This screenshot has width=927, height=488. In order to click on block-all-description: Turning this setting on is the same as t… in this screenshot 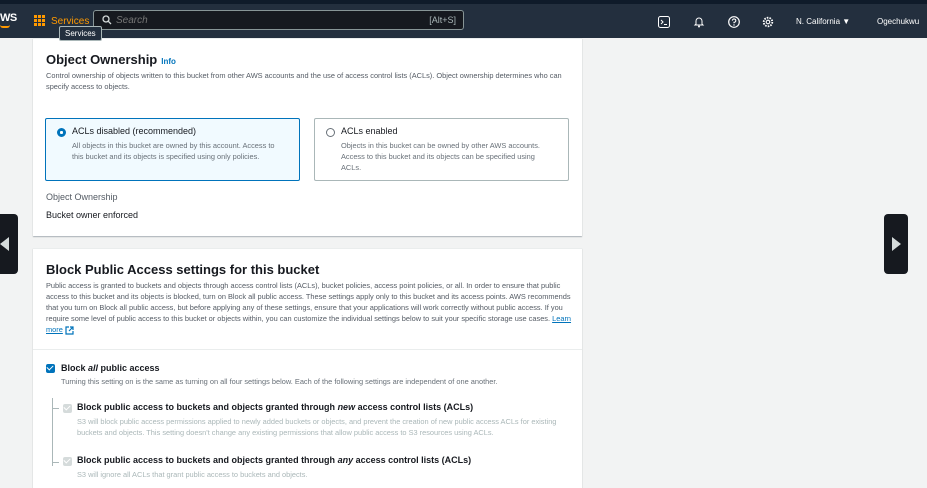, I will do `click(279, 381)`.